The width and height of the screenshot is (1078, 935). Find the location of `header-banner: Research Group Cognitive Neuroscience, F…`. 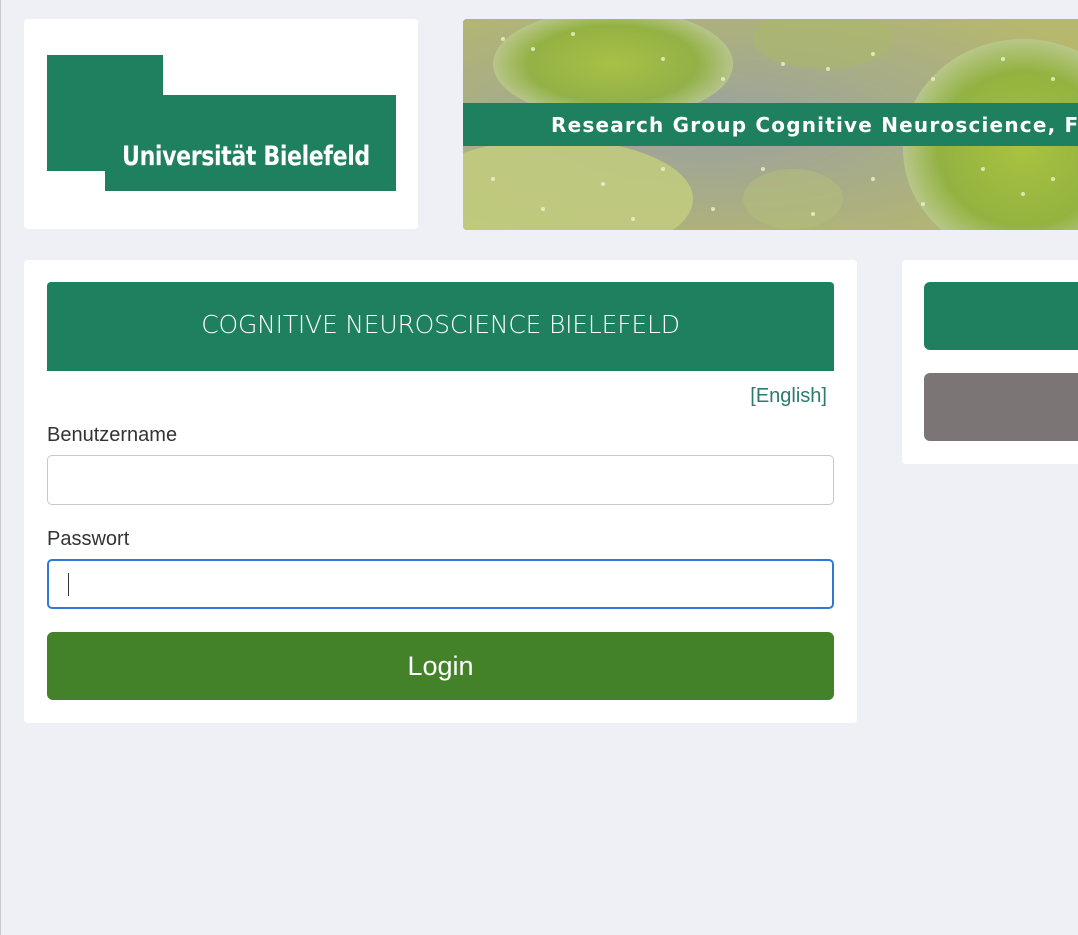

header-banner: Research Group Cognitive Neuroscience, F… is located at coordinates (770, 124).